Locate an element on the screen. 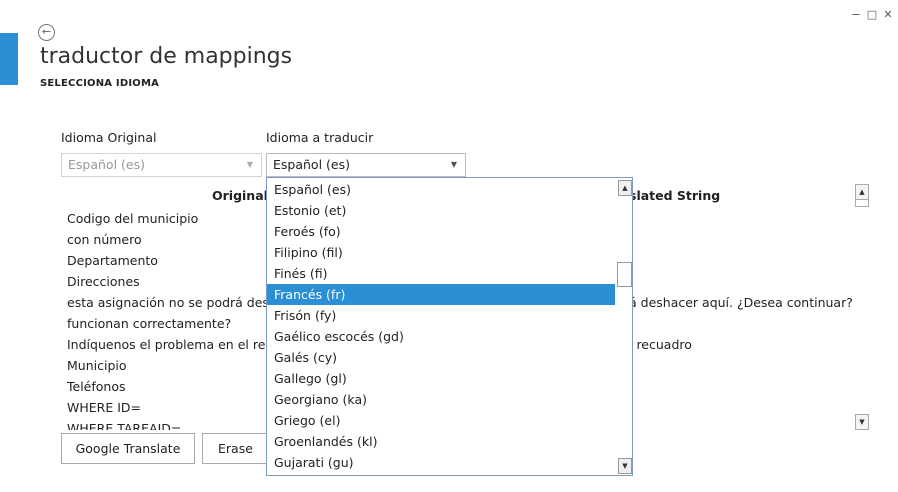 The width and height of the screenshot is (898, 492). erase-button: Erase da is located at coordinates (237, 448).